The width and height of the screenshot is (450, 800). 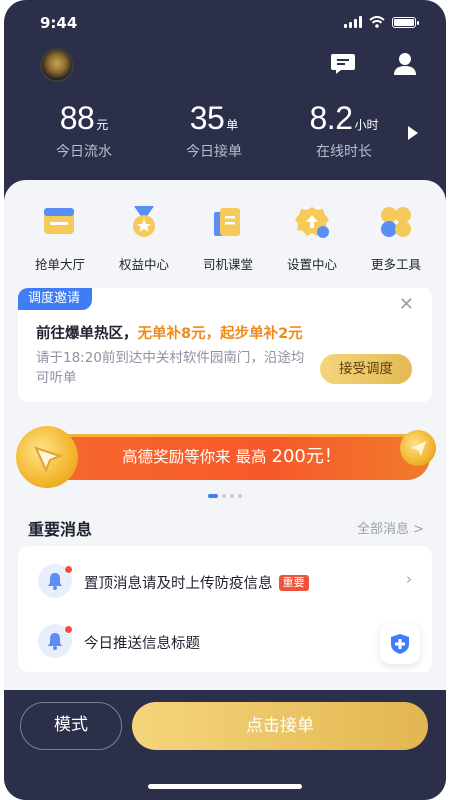 What do you see at coordinates (59, 264) in the screenshot?
I see `grid-label: 抢单大厅` at bounding box center [59, 264].